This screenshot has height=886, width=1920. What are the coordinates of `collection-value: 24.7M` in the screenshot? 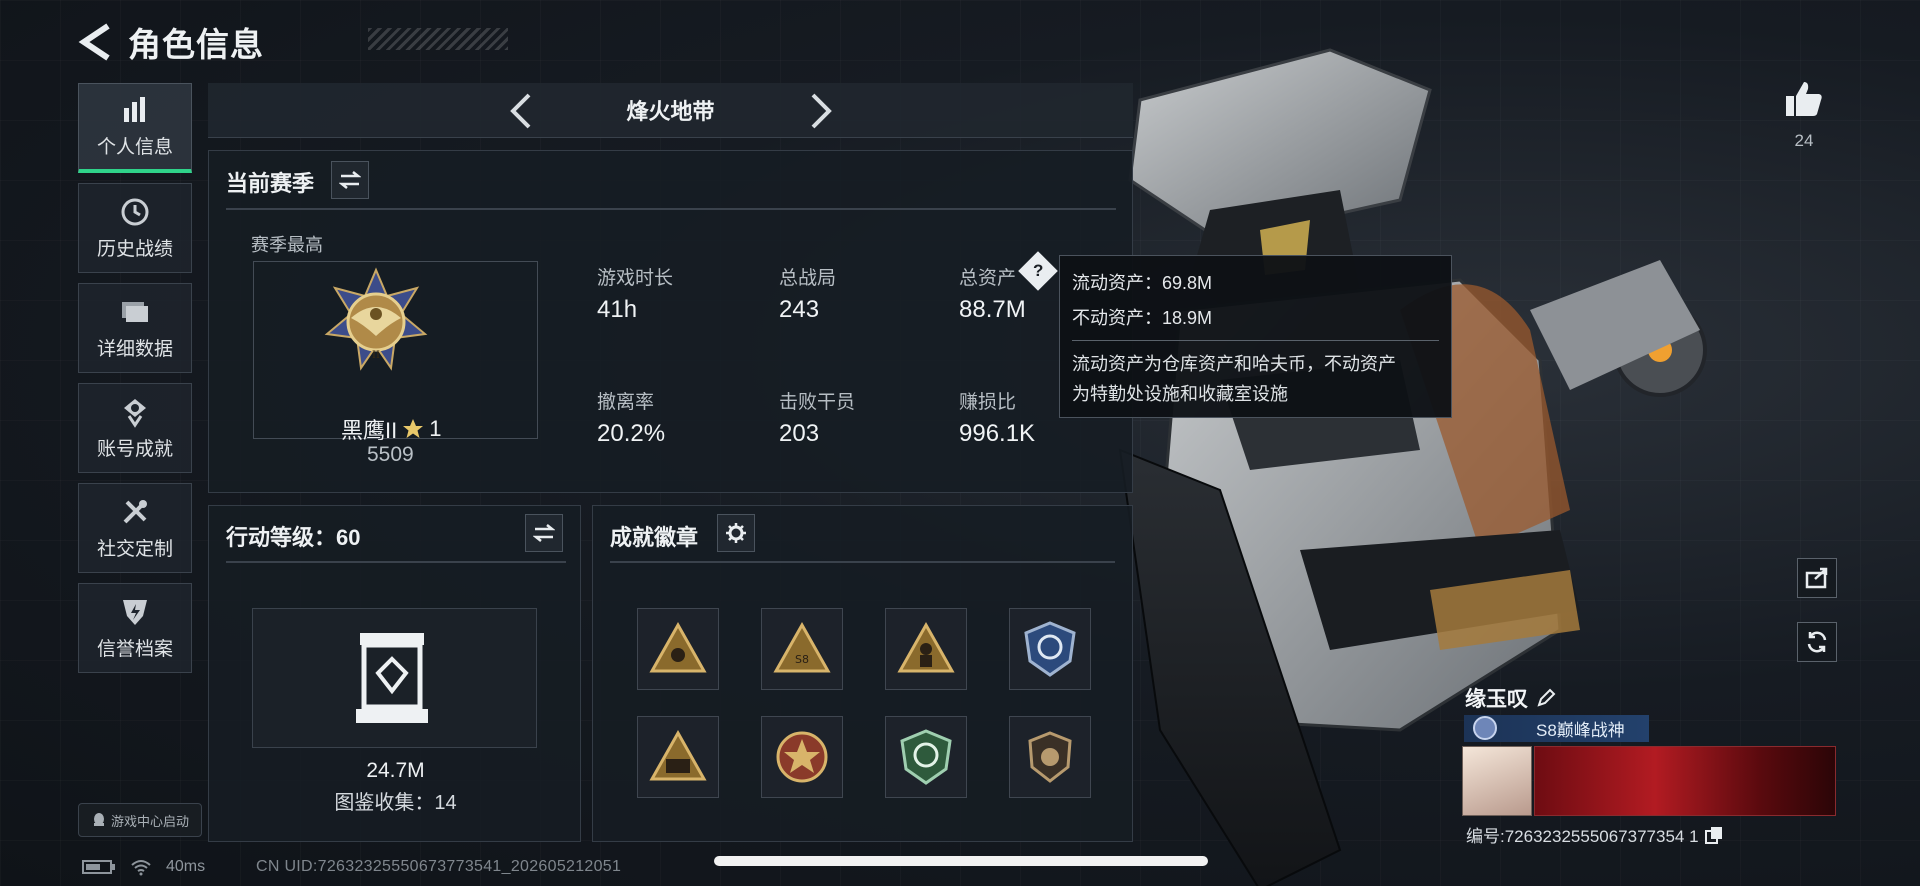 It's located at (395, 770).